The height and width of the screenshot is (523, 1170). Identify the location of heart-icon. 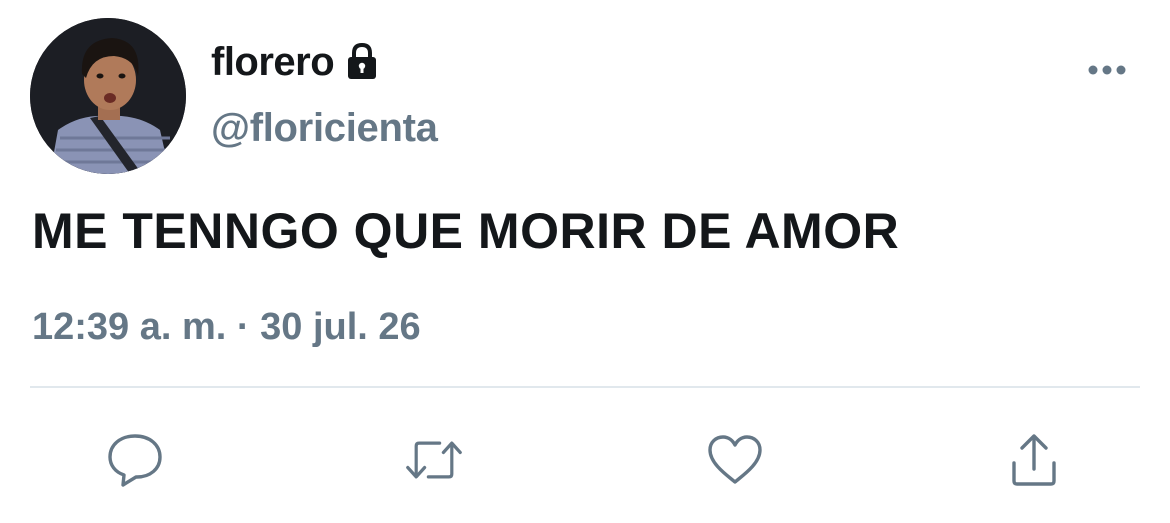
(735, 459).